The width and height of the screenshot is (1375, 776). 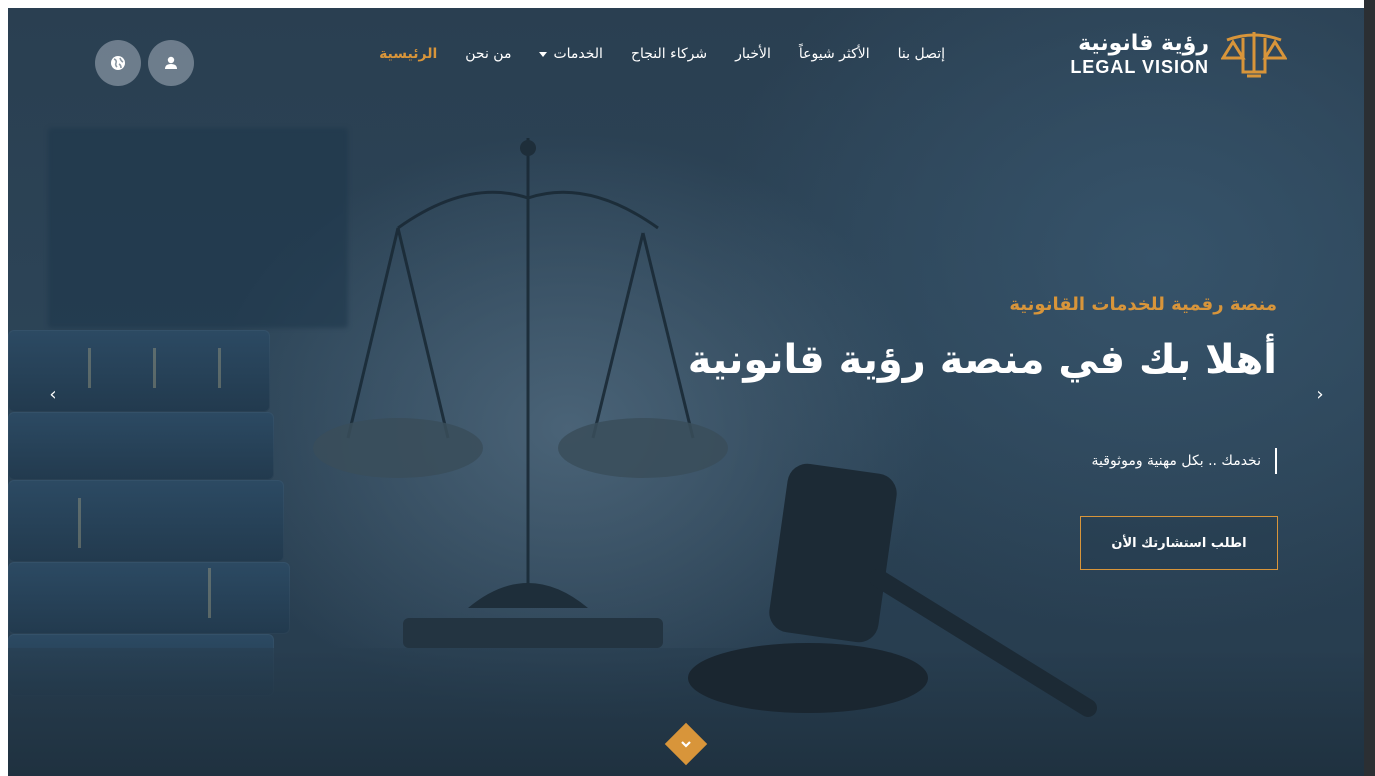 I want to click on language-button, so click(x=118, y=63).